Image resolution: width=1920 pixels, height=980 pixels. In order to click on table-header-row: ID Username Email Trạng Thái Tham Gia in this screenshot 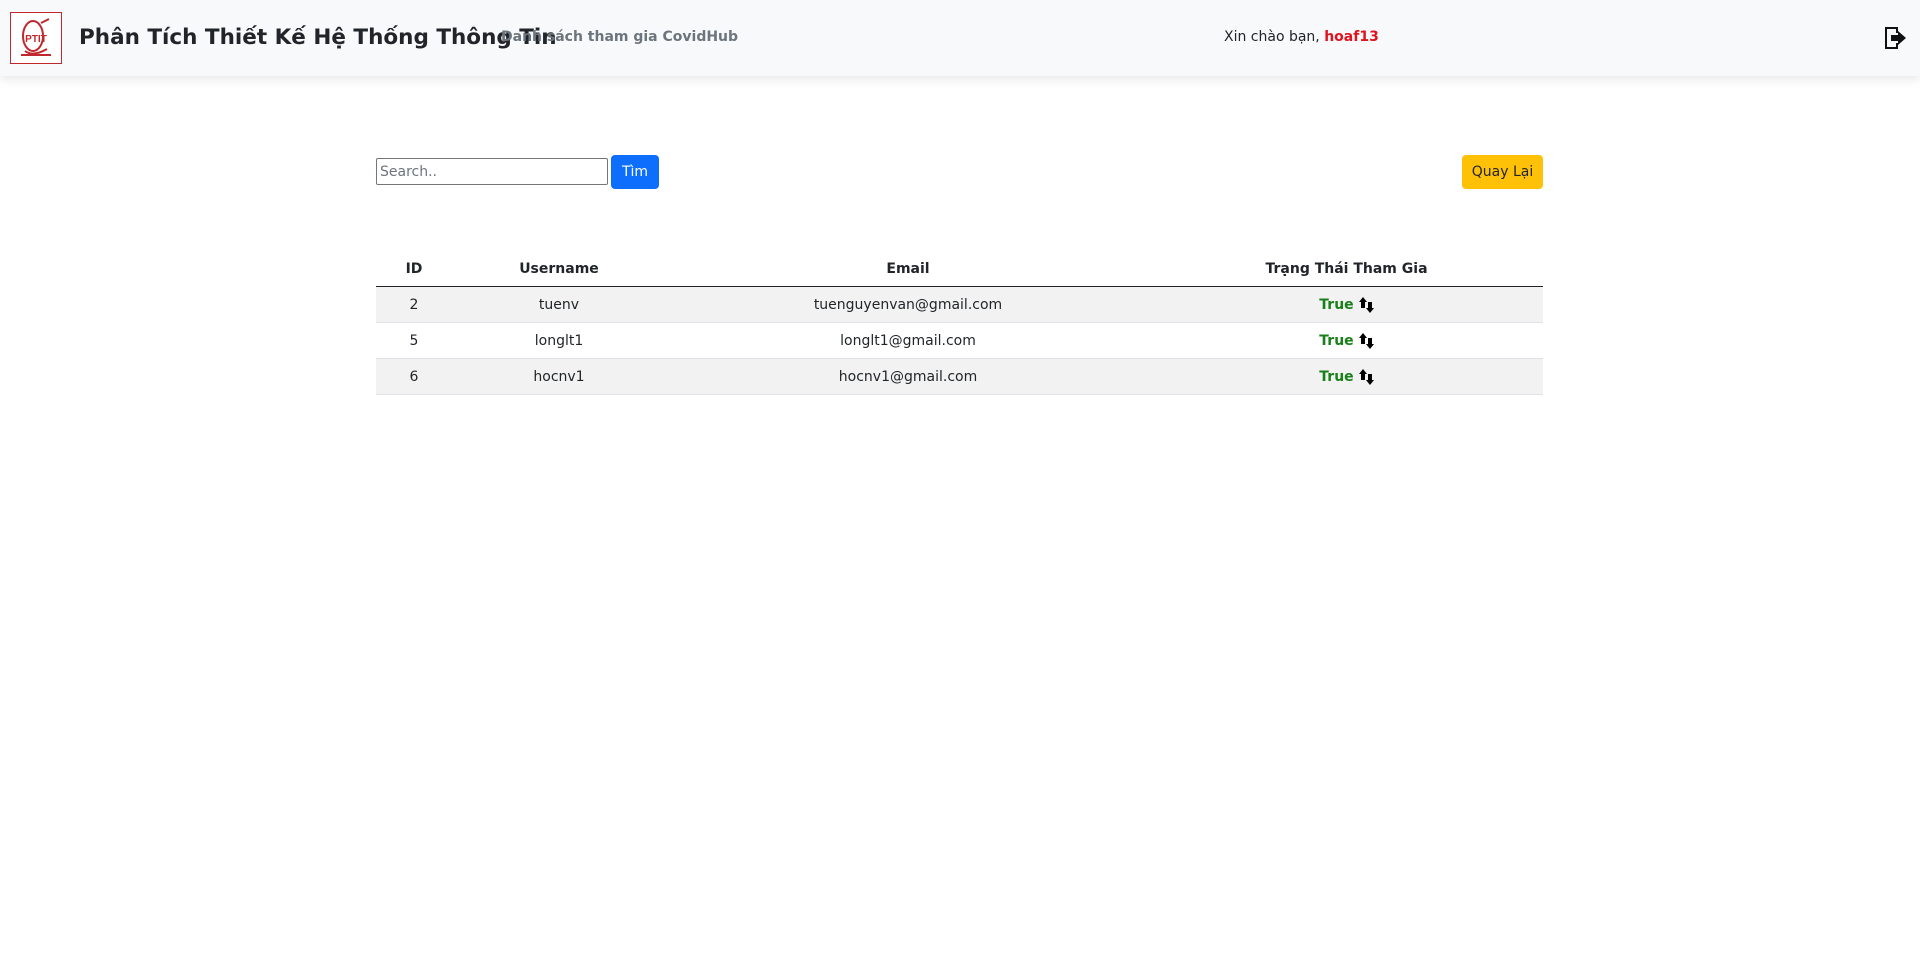, I will do `click(959, 269)`.